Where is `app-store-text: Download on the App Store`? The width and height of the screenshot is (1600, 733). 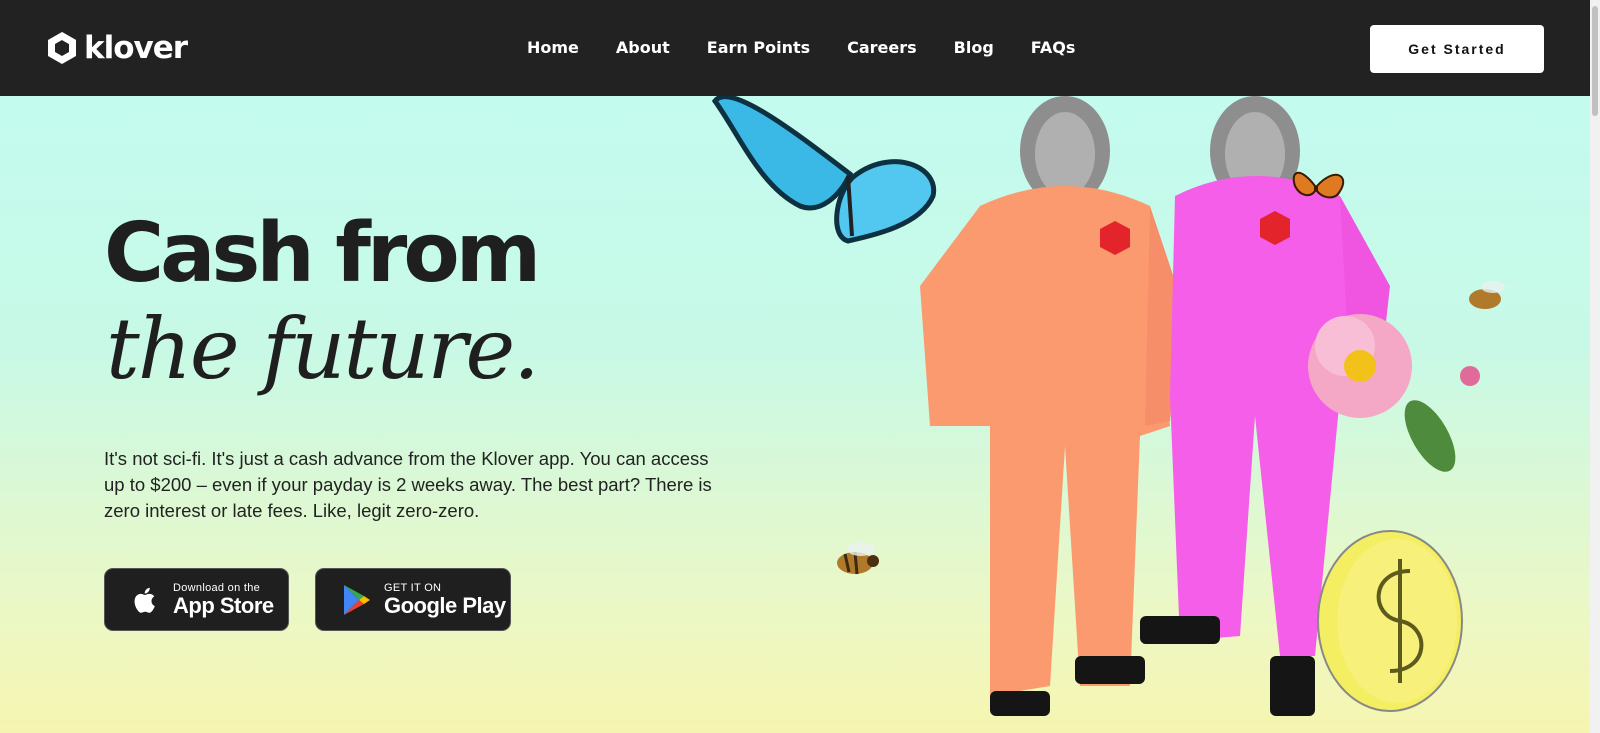 app-store-text: Download on the App Store is located at coordinates (223, 600).